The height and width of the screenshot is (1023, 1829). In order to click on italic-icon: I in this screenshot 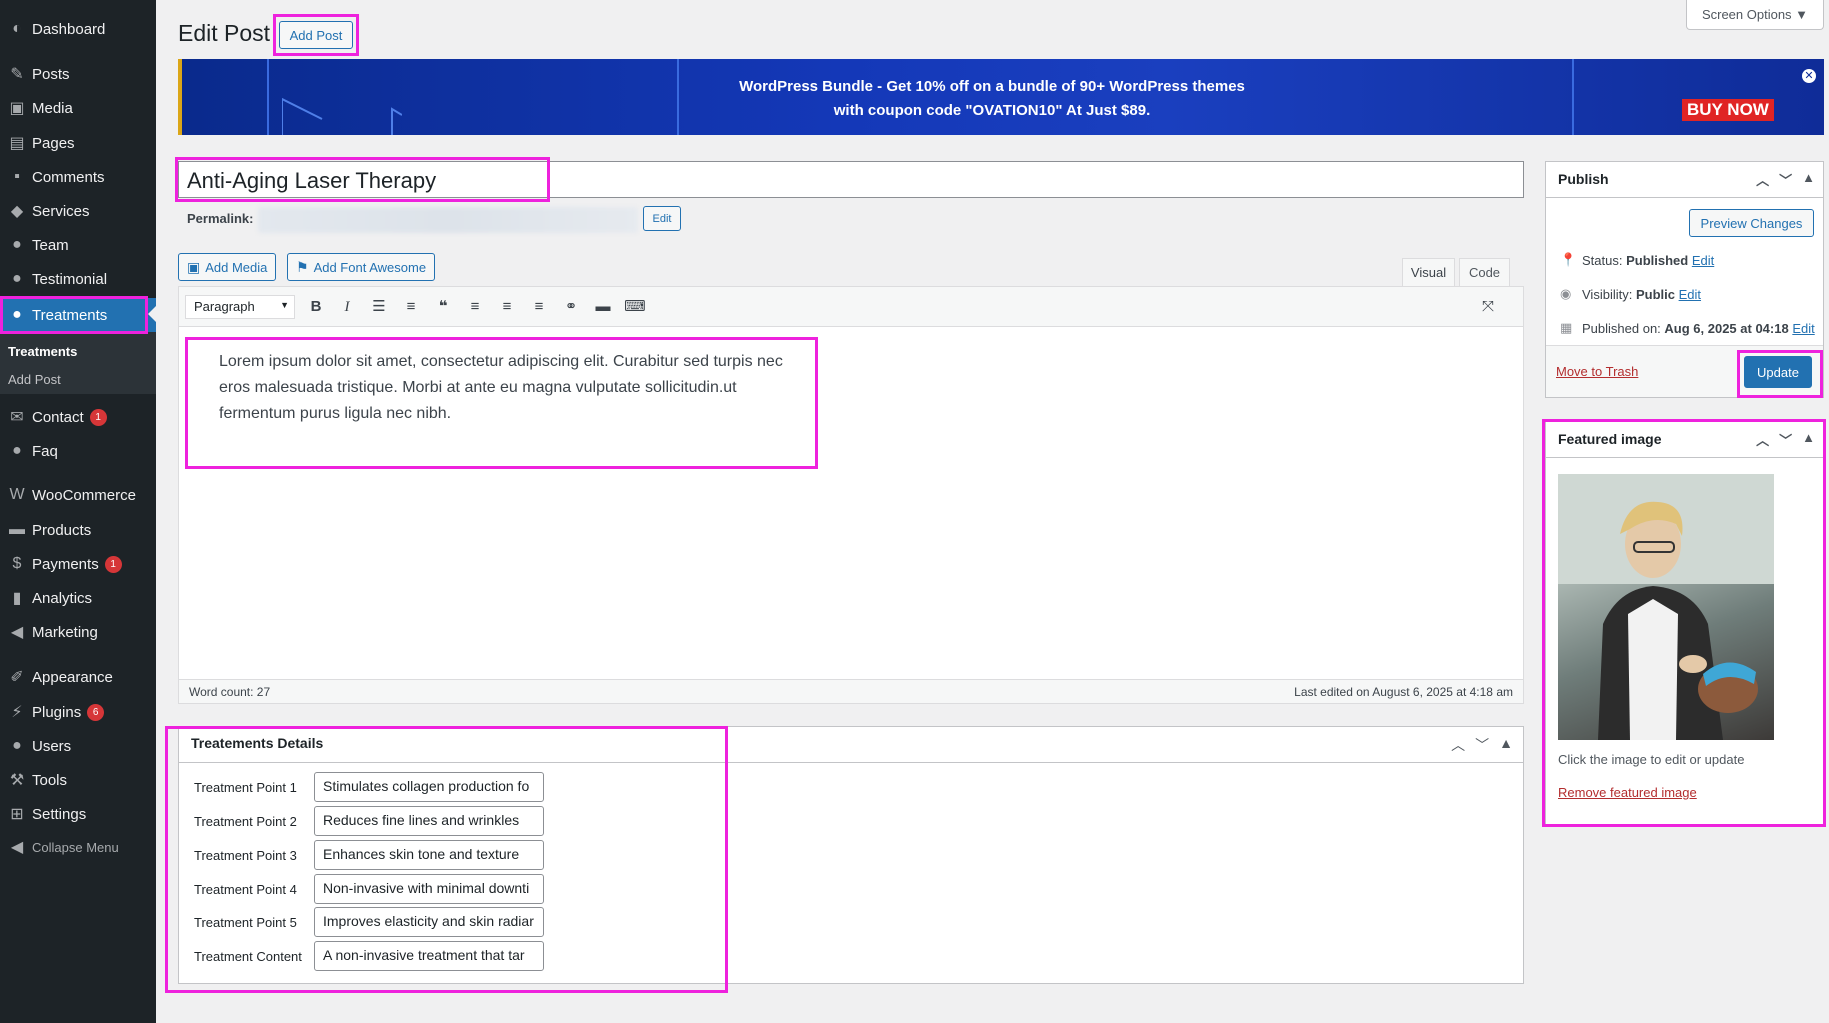, I will do `click(347, 307)`.